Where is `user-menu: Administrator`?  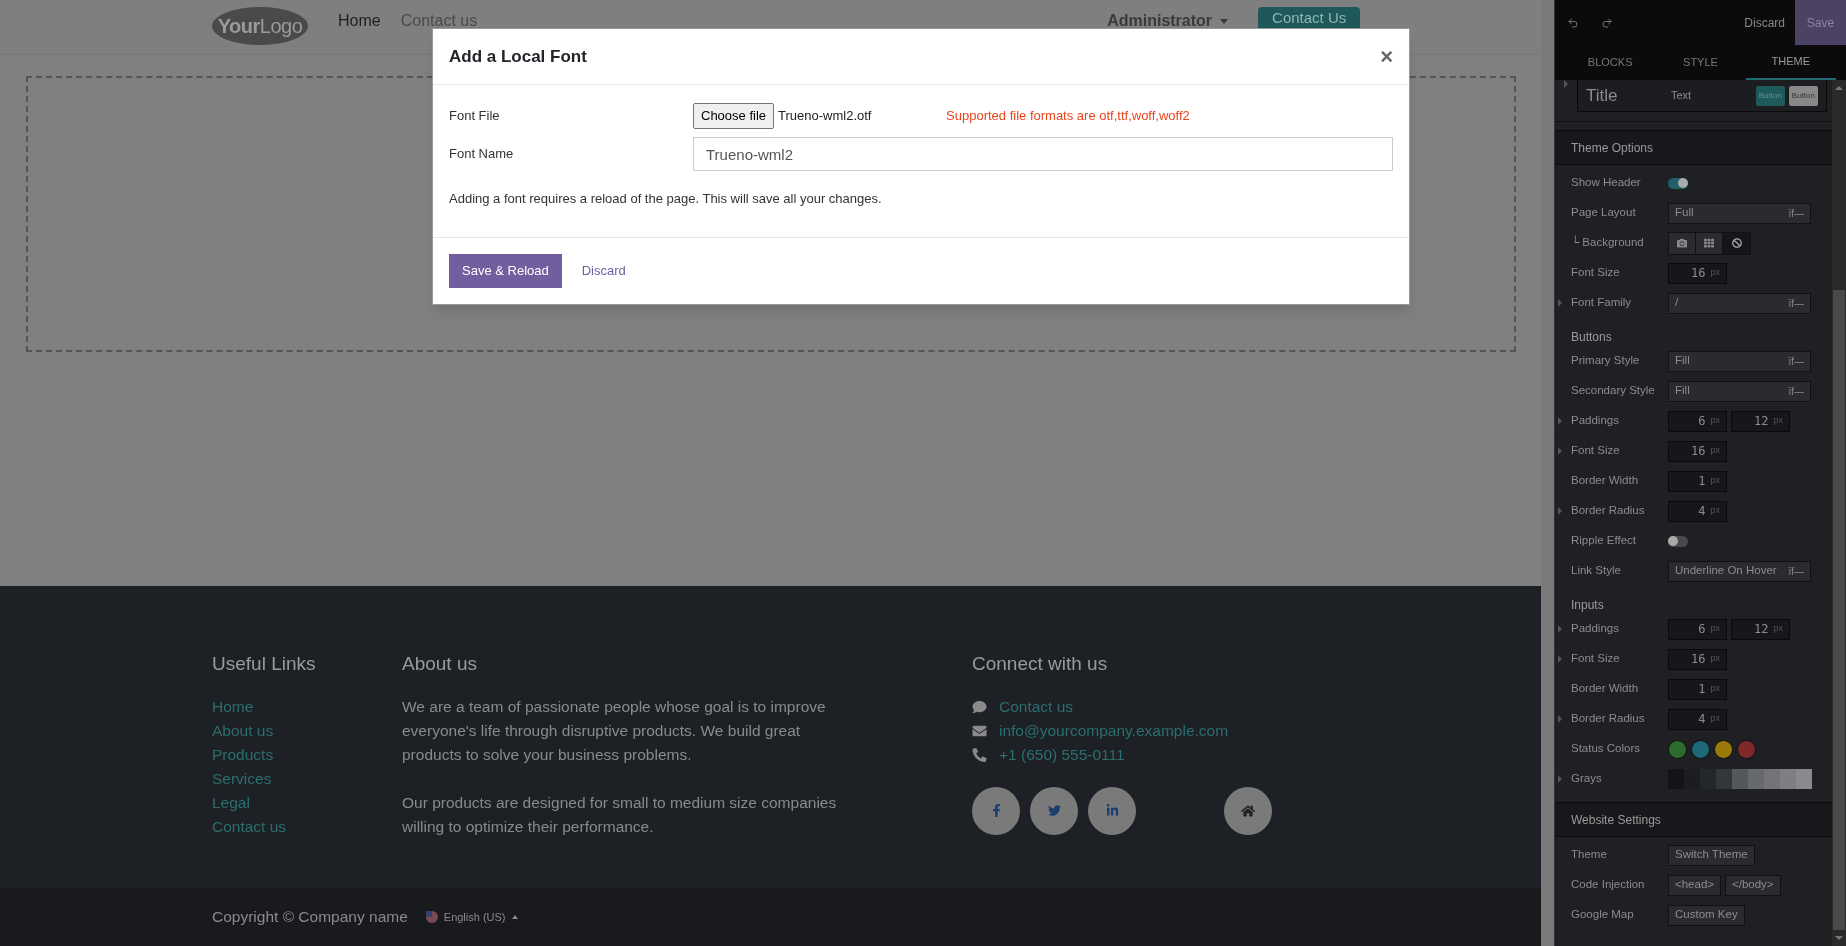 user-menu: Administrator is located at coordinates (1168, 21).